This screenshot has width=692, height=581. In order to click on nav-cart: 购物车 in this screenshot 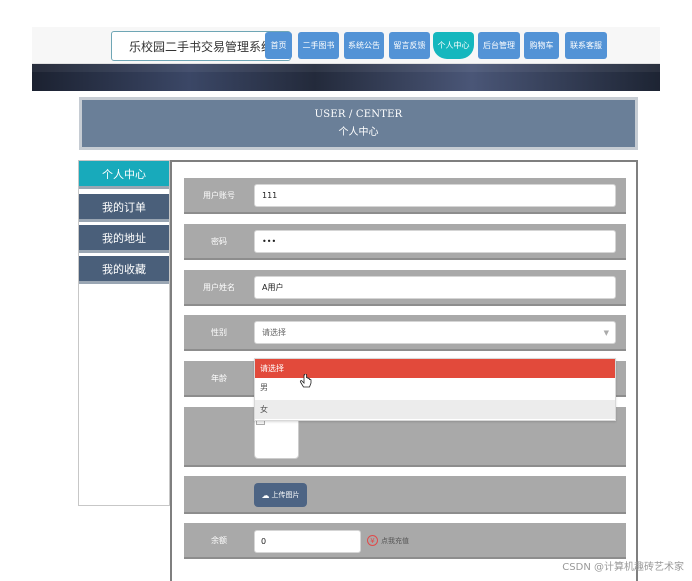, I will do `click(541, 45)`.